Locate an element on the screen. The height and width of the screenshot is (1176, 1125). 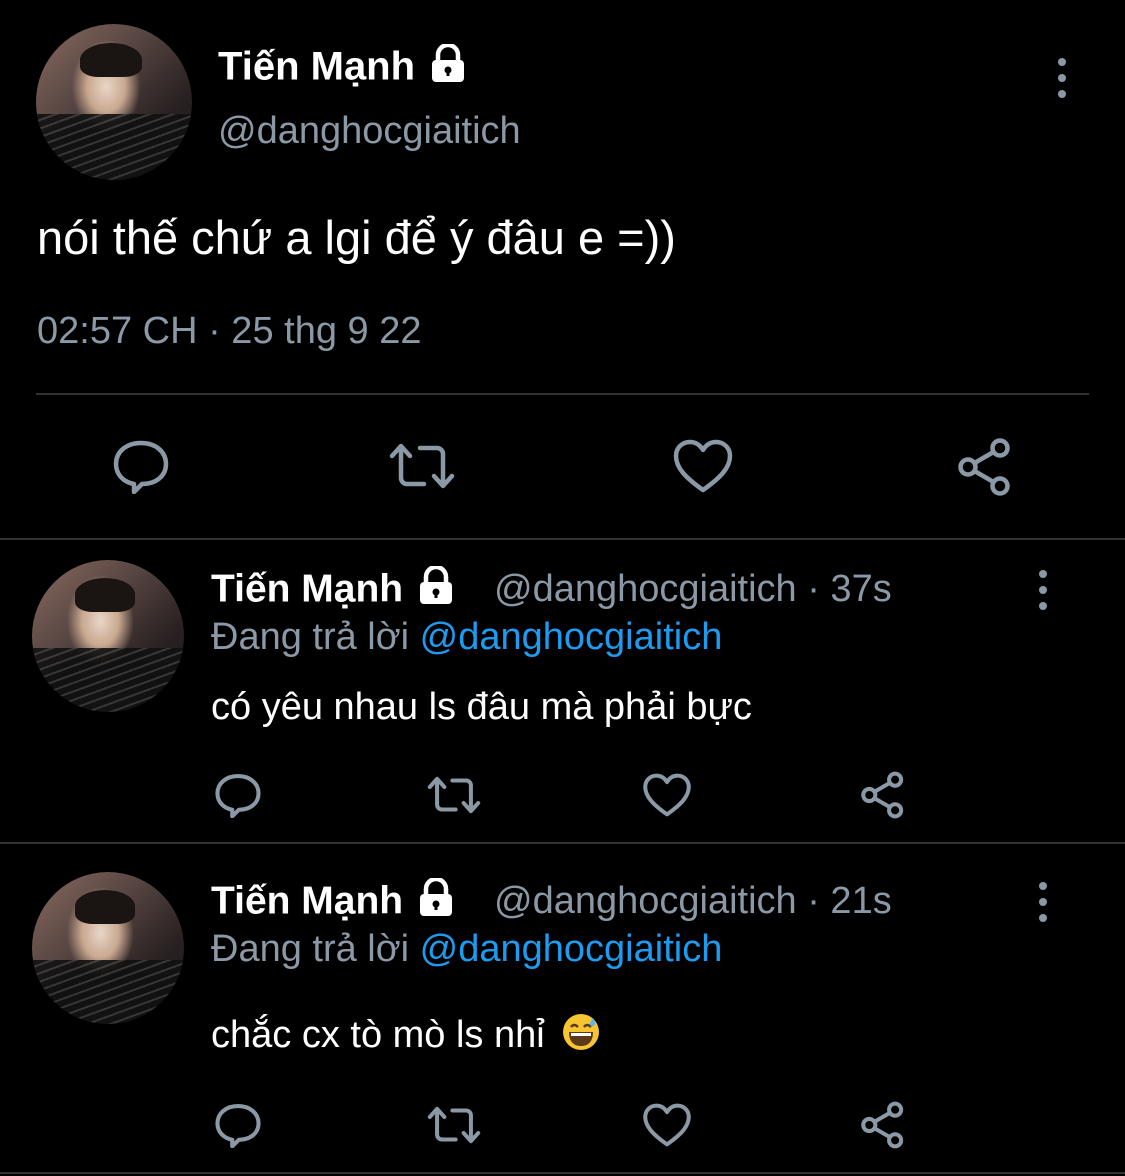
tweet-text: chắc cx tò mò ls nhỉ is located at coordinates (406, 1037).